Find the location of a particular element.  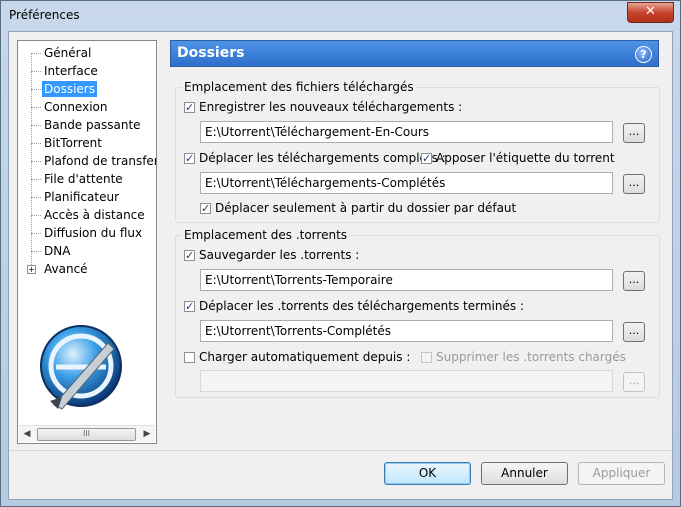

tree-item-diffusion: Diffusion du flux is located at coordinates (93, 233).